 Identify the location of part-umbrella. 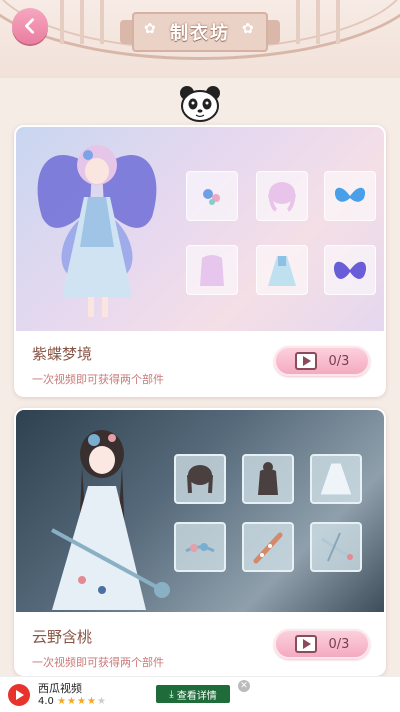
(336, 547).